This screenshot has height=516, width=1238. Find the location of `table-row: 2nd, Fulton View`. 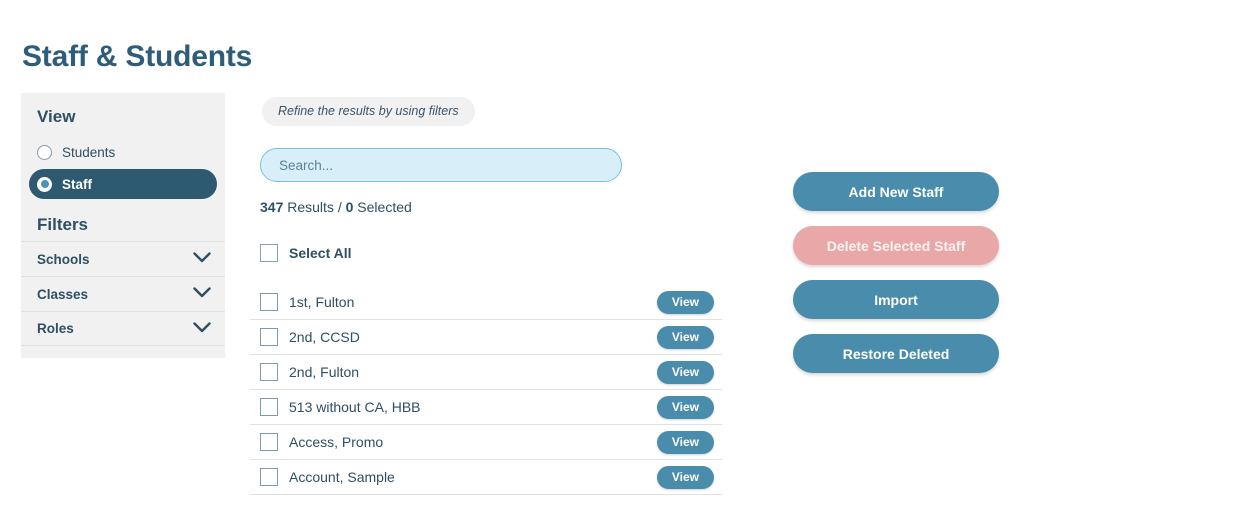

table-row: 2nd, Fulton View is located at coordinates (486, 372).